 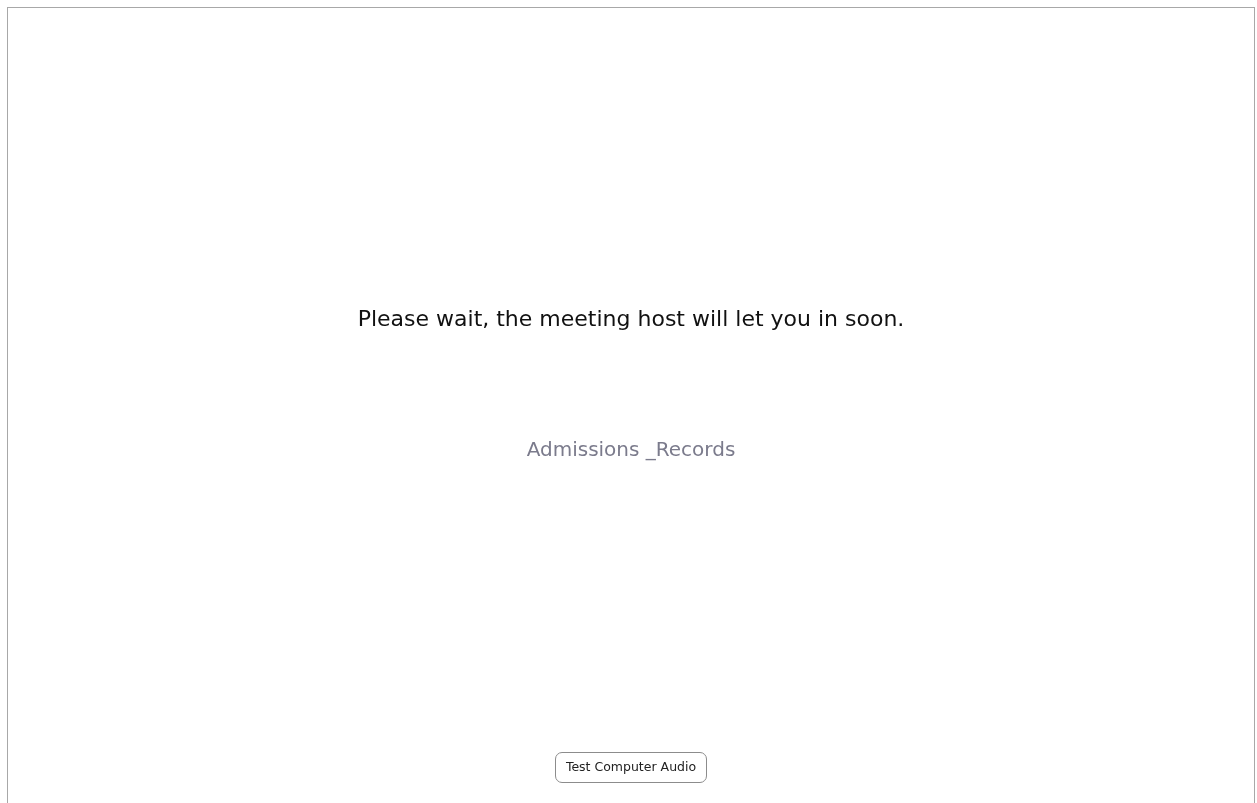 What do you see at coordinates (631, 767) in the screenshot?
I see `test-audio-button: Test Computer Audio` at bounding box center [631, 767].